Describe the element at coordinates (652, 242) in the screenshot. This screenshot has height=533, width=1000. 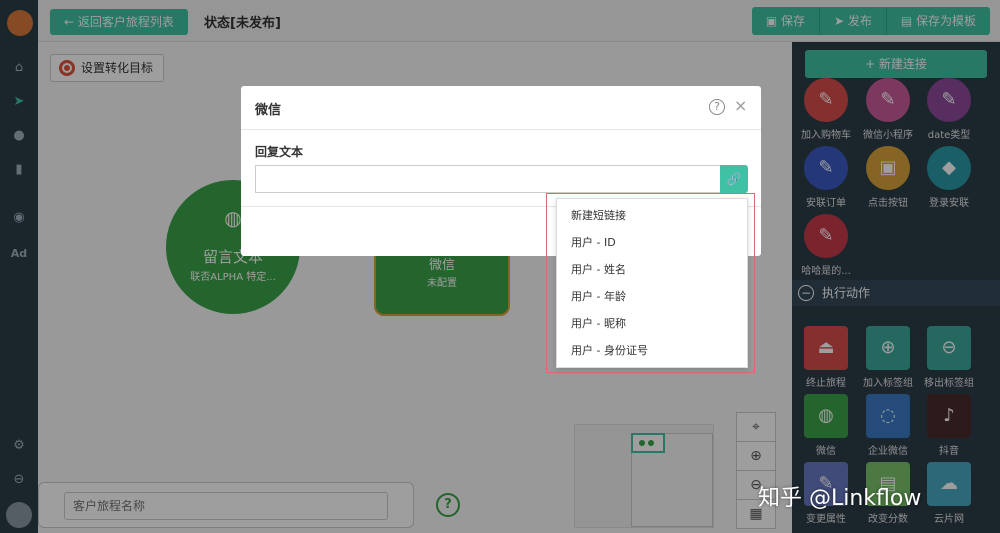
I see `dropdown-item-user-id: 用户 - ID` at that location.